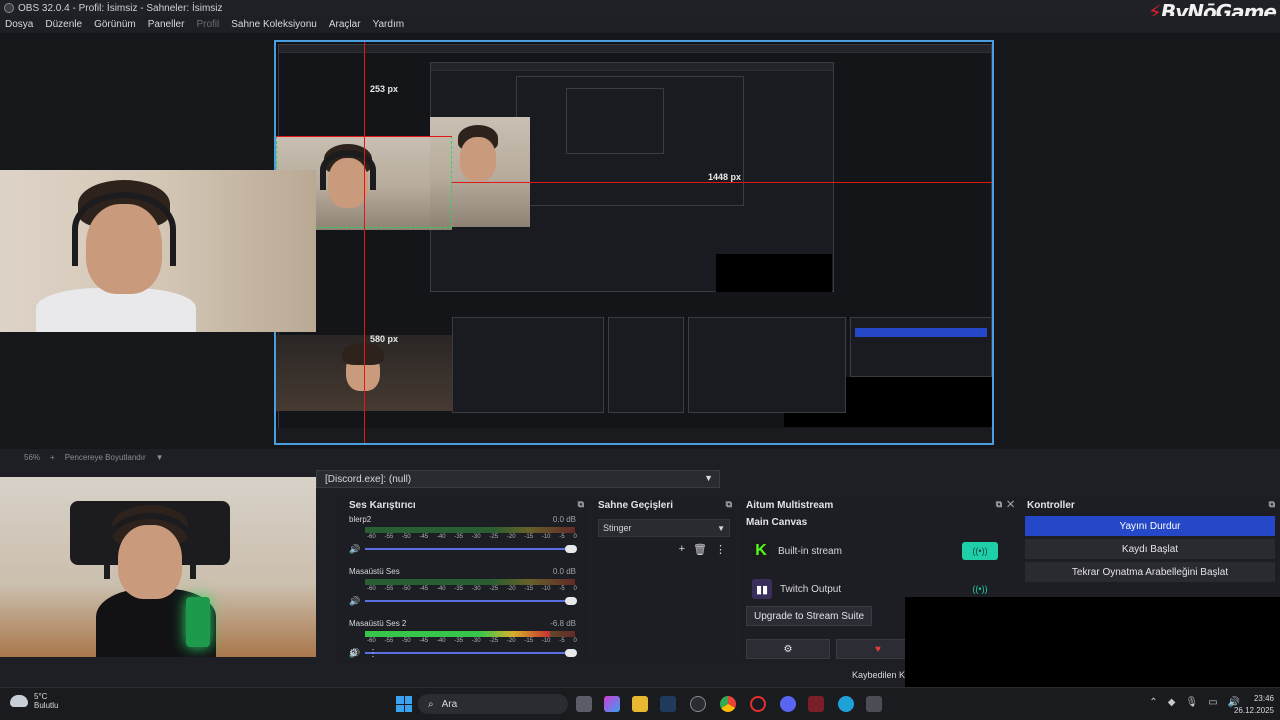  Describe the element at coordinates (846, 704) in the screenshot. I see `edge-icon` at that location.